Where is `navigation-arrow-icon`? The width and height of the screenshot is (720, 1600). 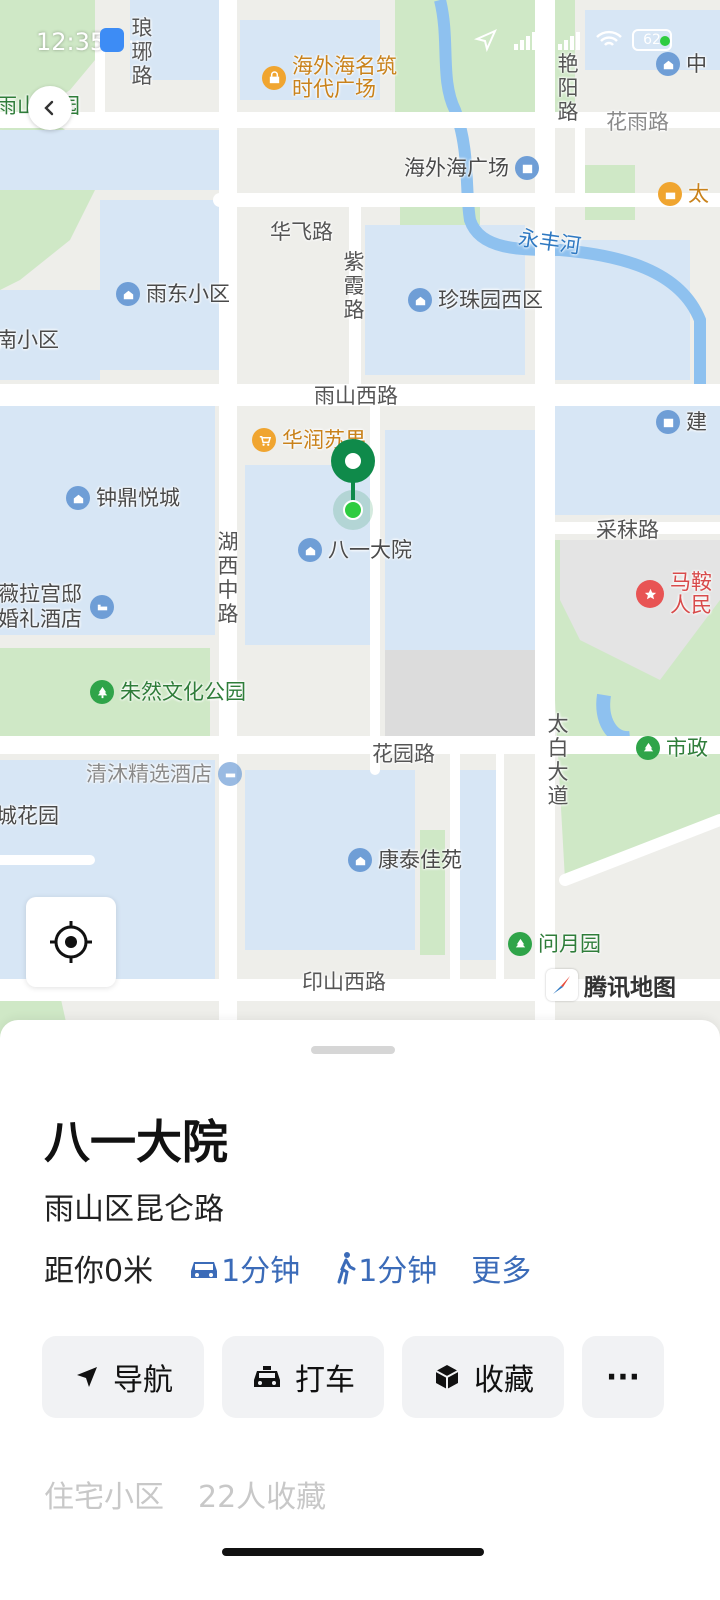
navigation-arrow-icon is located at coordinates (87, 1377).